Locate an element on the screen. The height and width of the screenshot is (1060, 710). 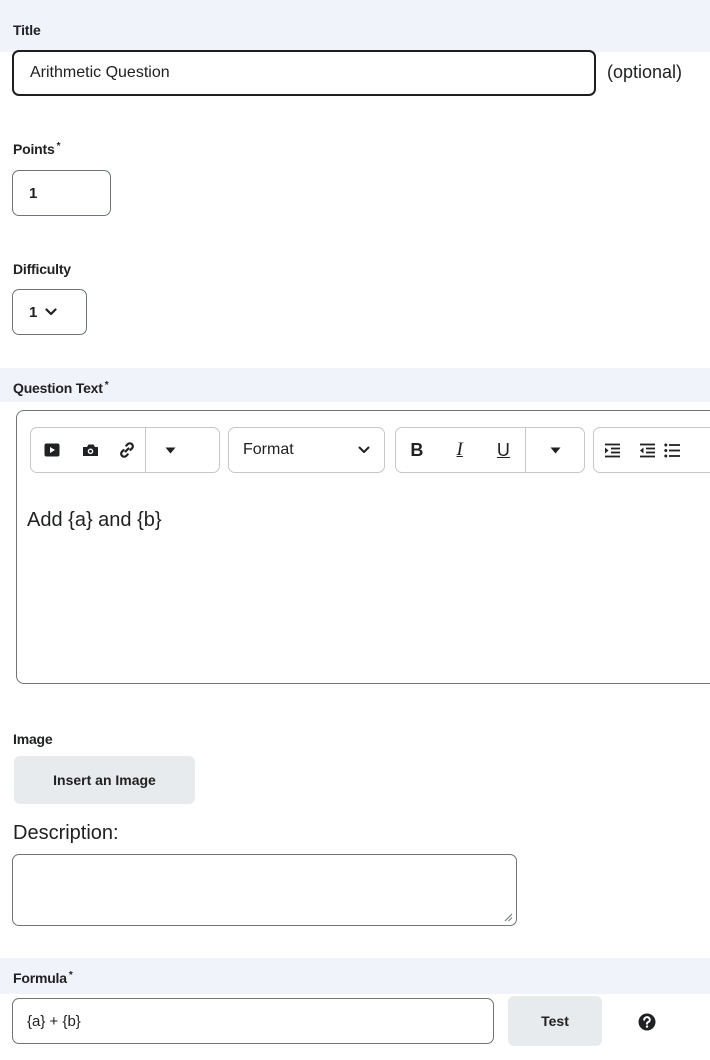
indent-button is located at coordinates (612, 450).